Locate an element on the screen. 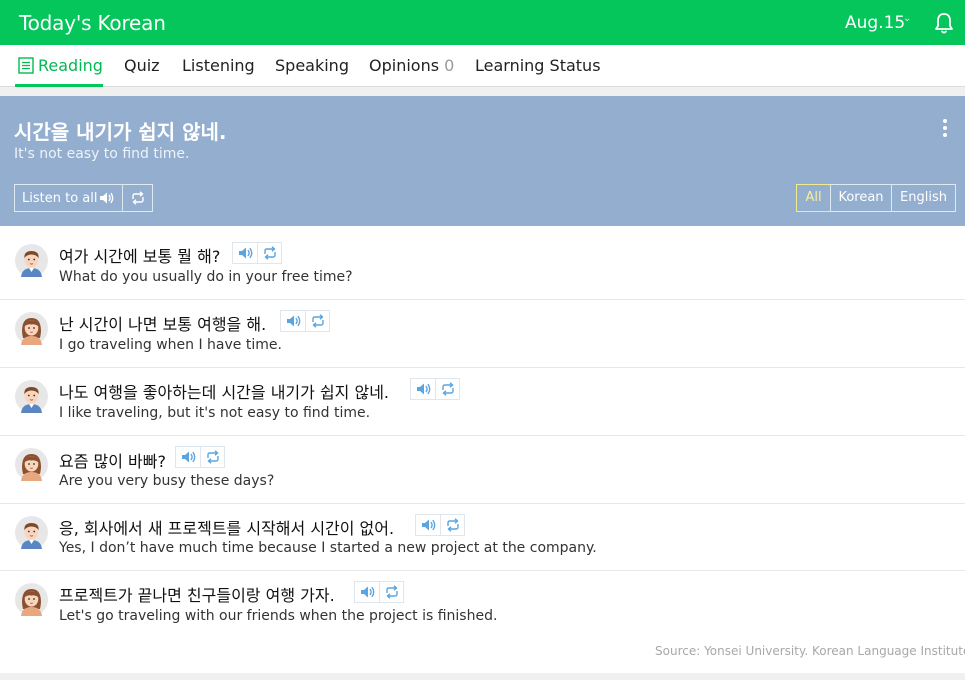 This screenshot has height=680, width=965. divider is located at coordinates (122, 198).